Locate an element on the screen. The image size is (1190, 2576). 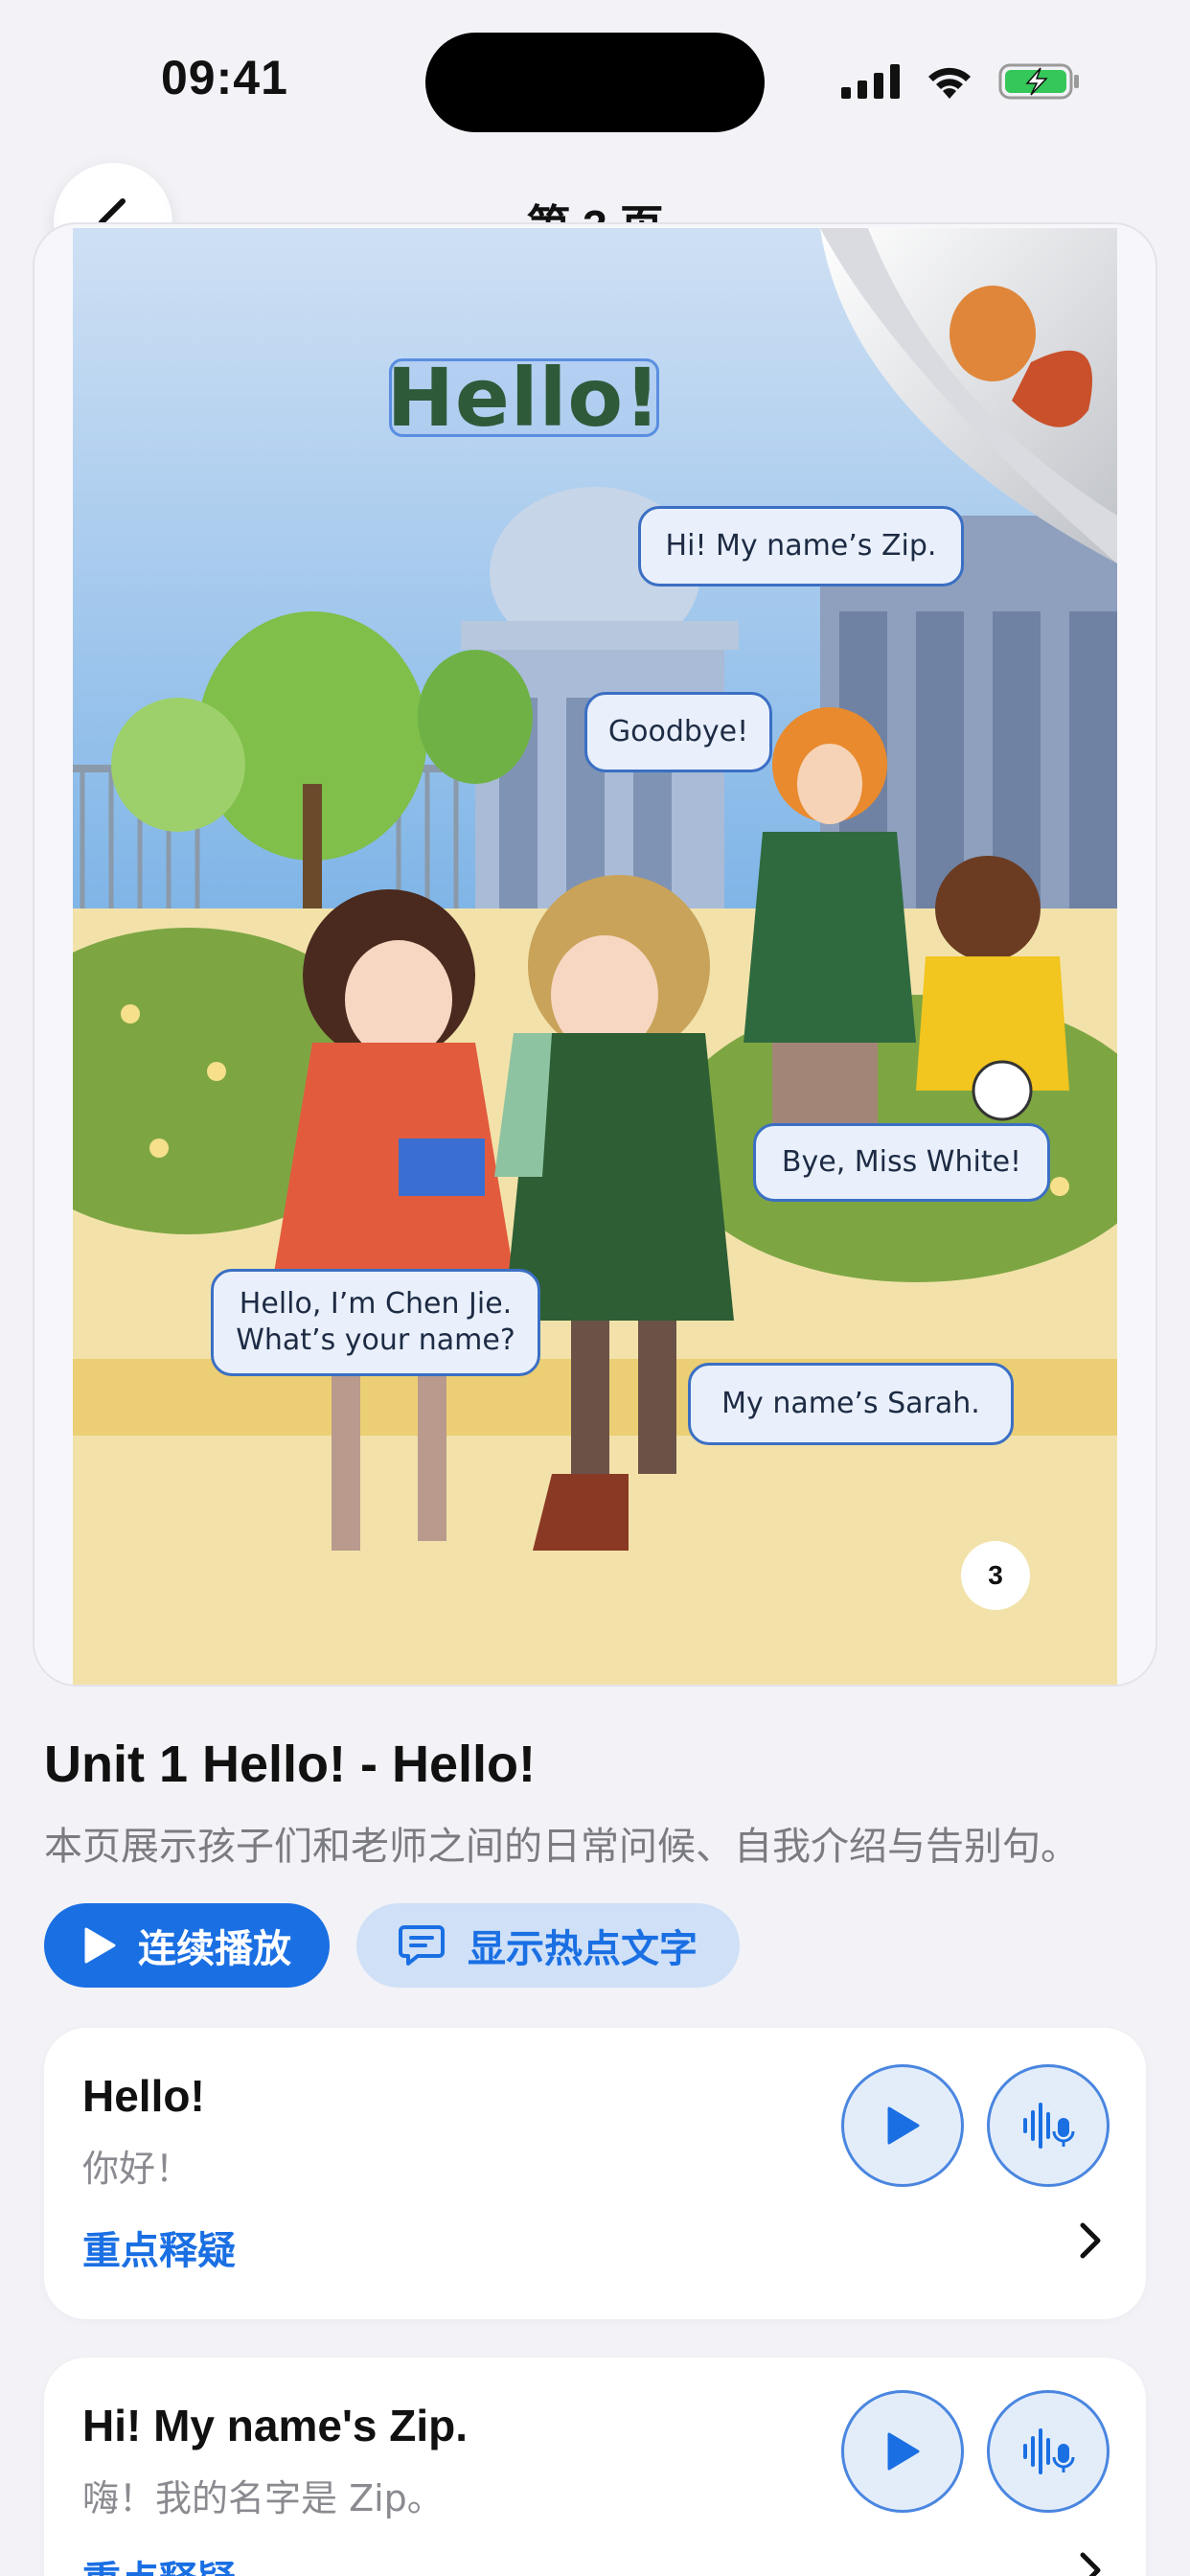
show-hotspot-text-button: 显示热点文字 is located at coordinates (548, 1945).